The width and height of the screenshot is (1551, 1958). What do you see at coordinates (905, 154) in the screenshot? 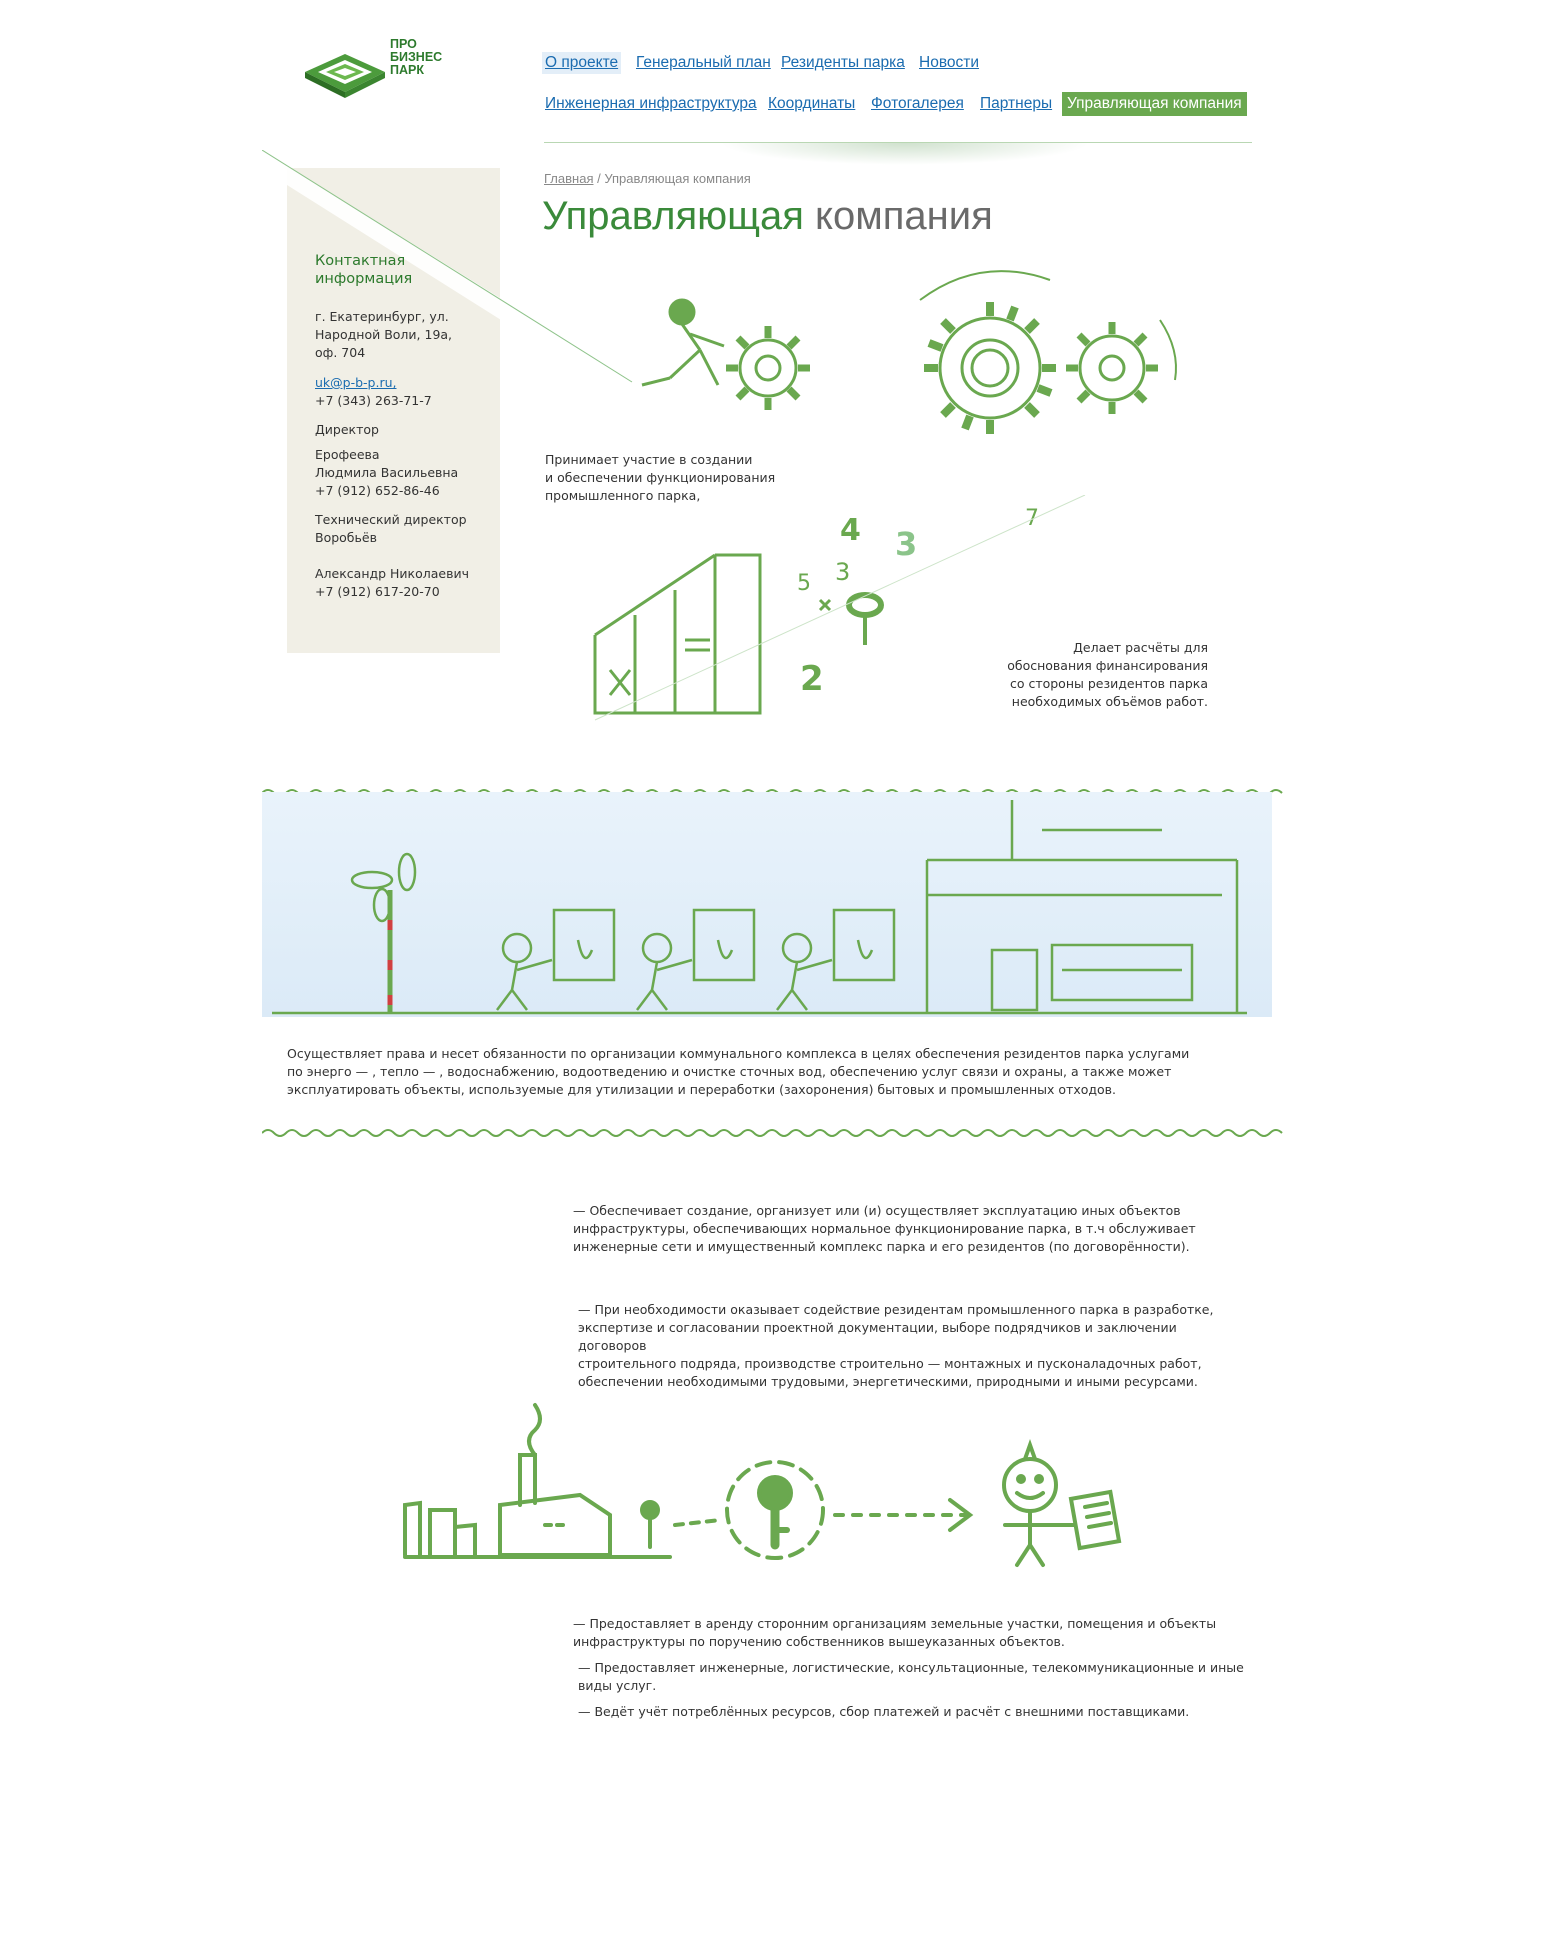
I see `nav-shadow` at bounding box center [905, 154].